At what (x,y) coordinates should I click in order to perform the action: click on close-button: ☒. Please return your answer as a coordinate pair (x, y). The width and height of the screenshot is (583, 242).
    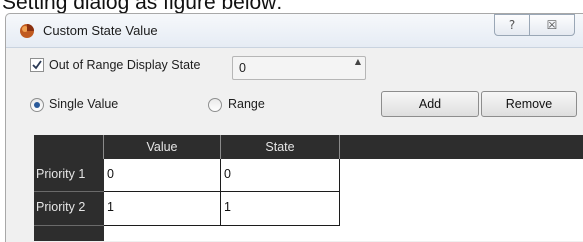
    Looking at the image, I should click on (552, 25).